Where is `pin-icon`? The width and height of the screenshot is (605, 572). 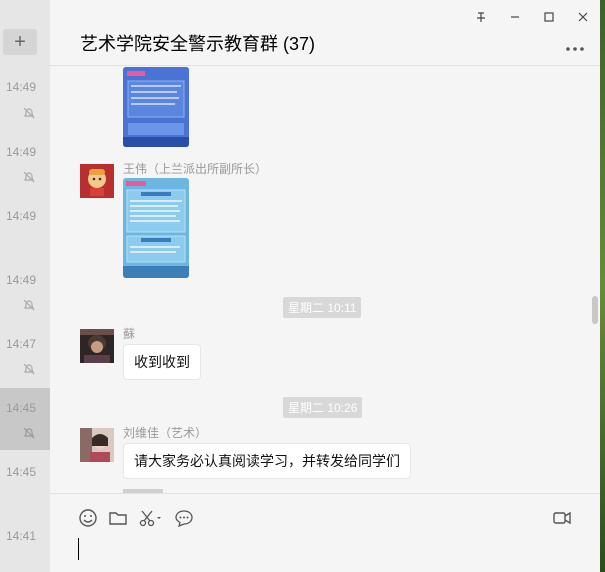 pin-icon is located at coordinates (481, 17).